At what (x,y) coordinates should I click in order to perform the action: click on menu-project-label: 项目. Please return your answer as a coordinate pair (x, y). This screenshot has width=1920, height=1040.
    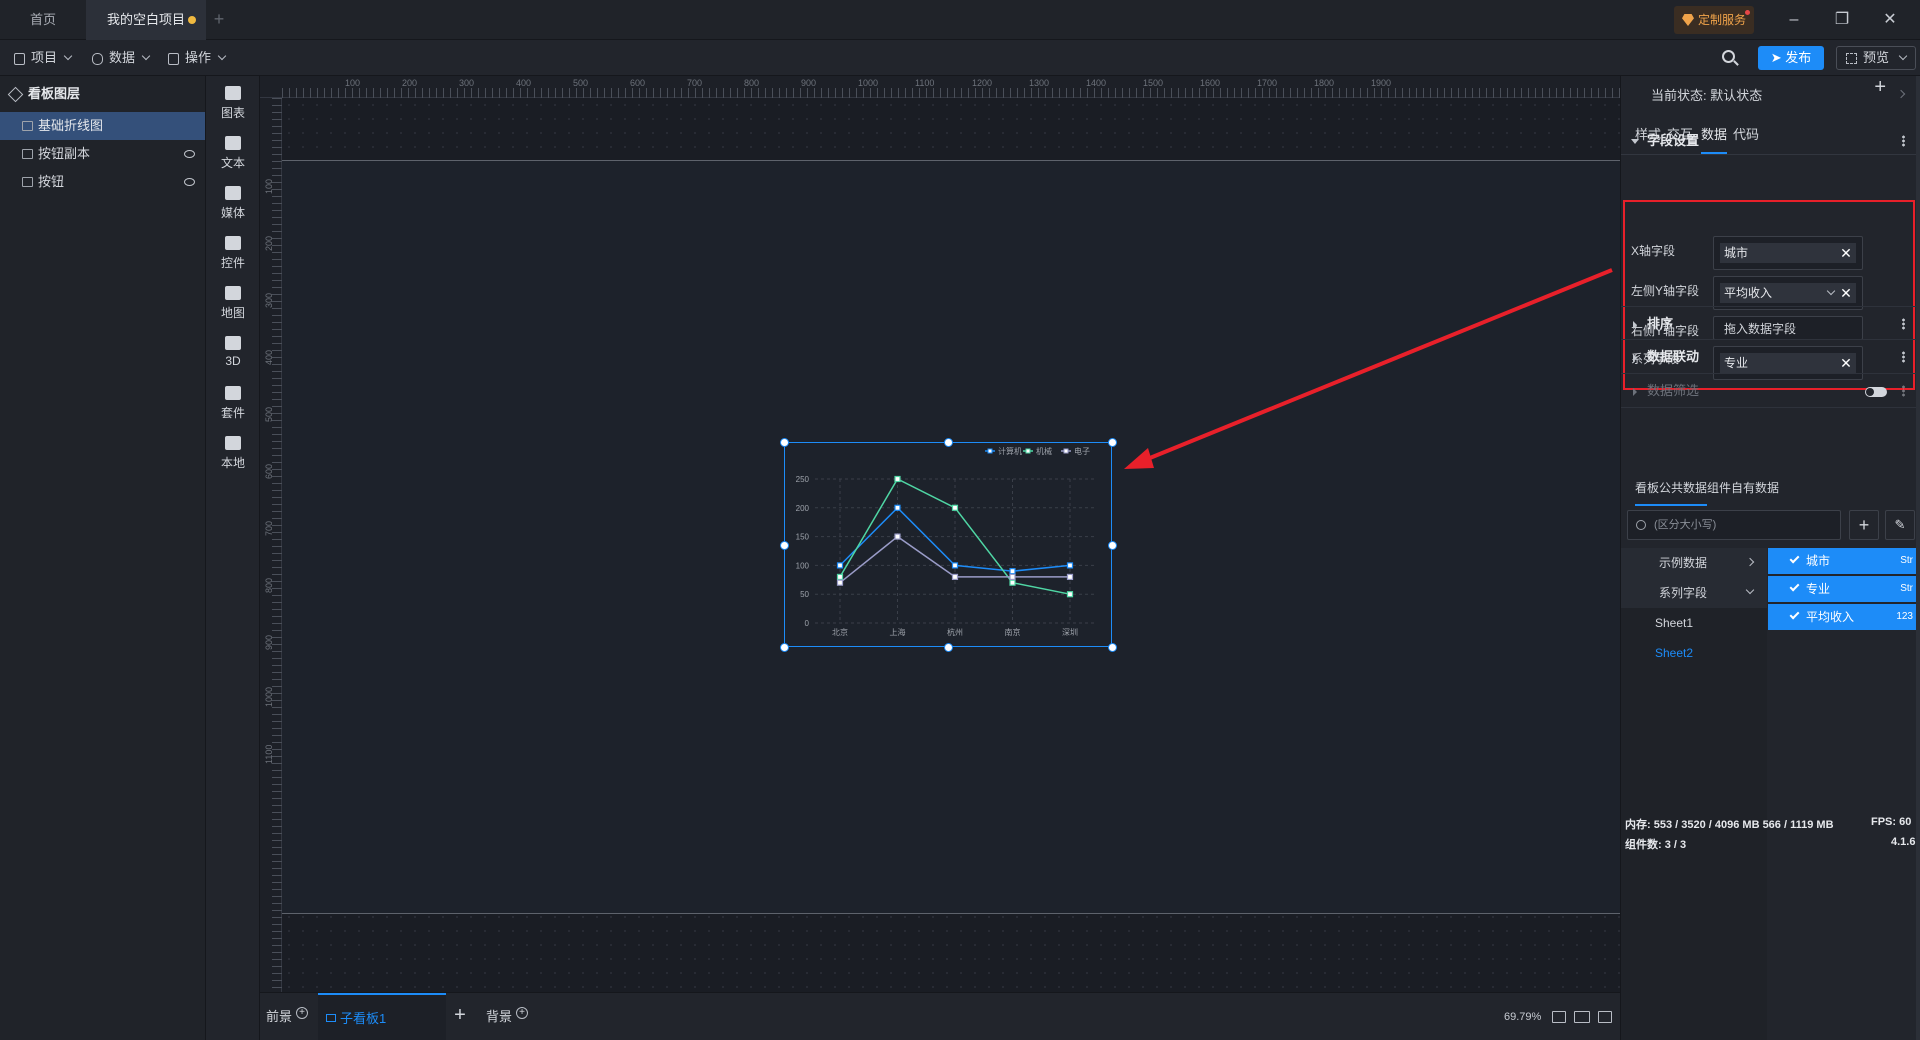
    Looking at the image, I should click on (44, 57).